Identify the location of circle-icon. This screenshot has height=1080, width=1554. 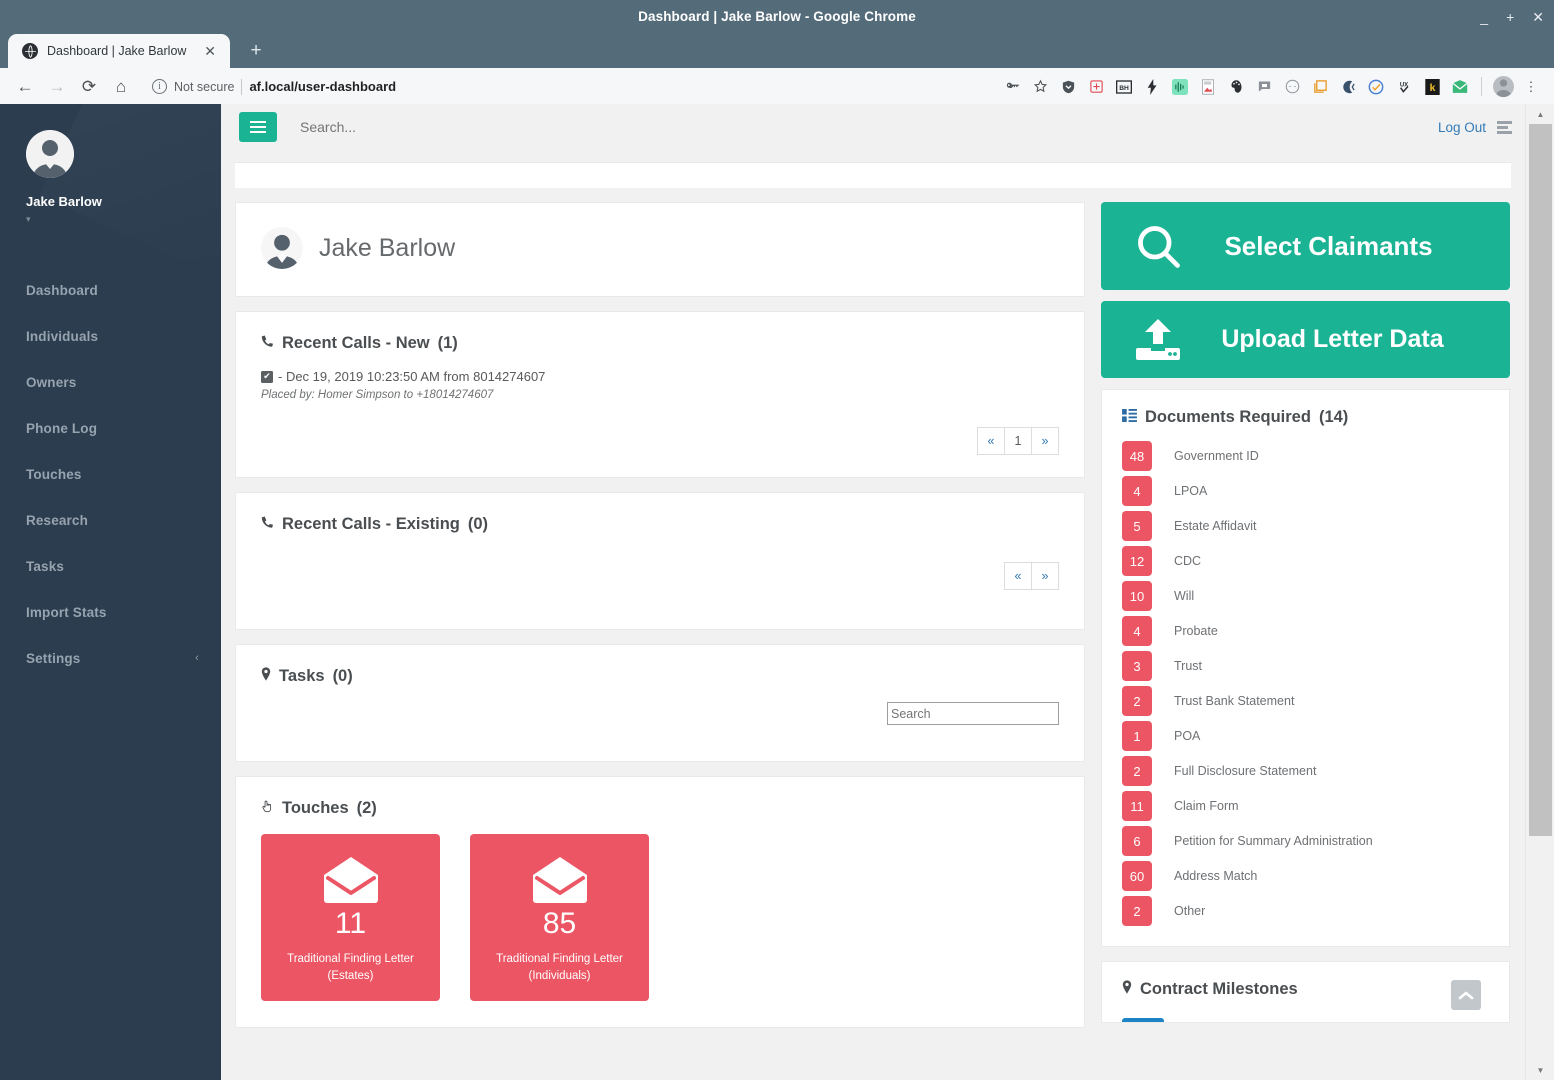
(1292, 87).